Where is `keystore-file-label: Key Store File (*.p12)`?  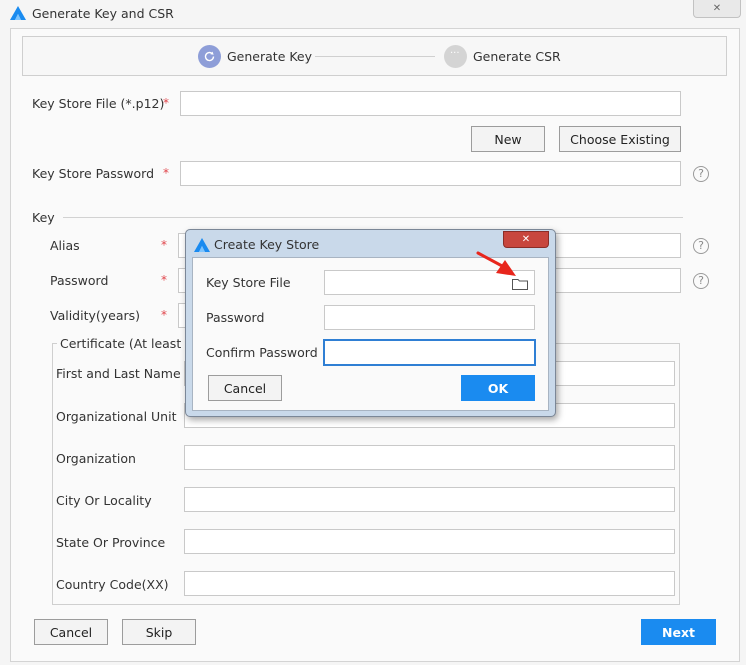
keystore-file-label: Key Store File (*.p12) is located at coordinates (98, 103).